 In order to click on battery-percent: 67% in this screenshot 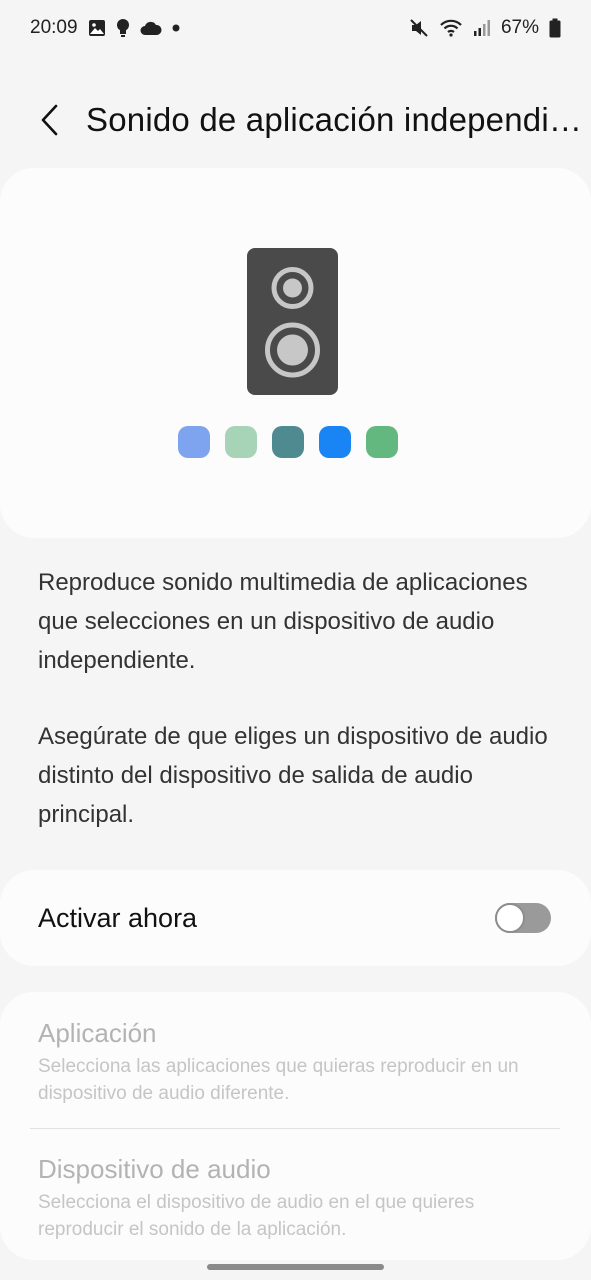, I will do `click(519, 27)`.